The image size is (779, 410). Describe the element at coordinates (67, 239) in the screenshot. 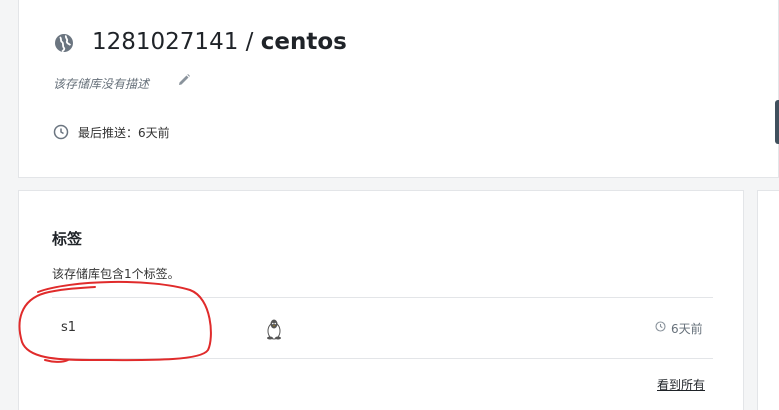

I see `tags-title: 标签` at that location.